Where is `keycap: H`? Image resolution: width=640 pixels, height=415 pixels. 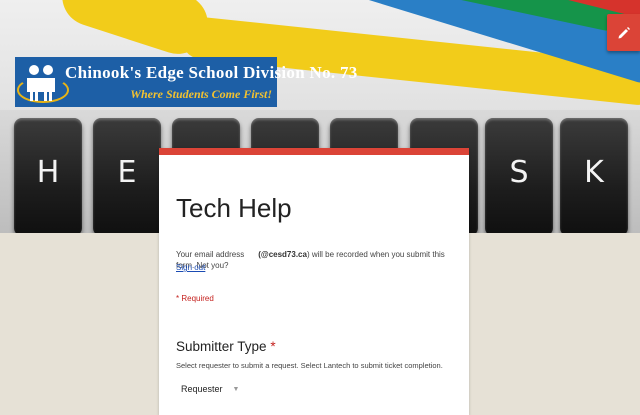
keycap: H is located at coordinates (48, 175).